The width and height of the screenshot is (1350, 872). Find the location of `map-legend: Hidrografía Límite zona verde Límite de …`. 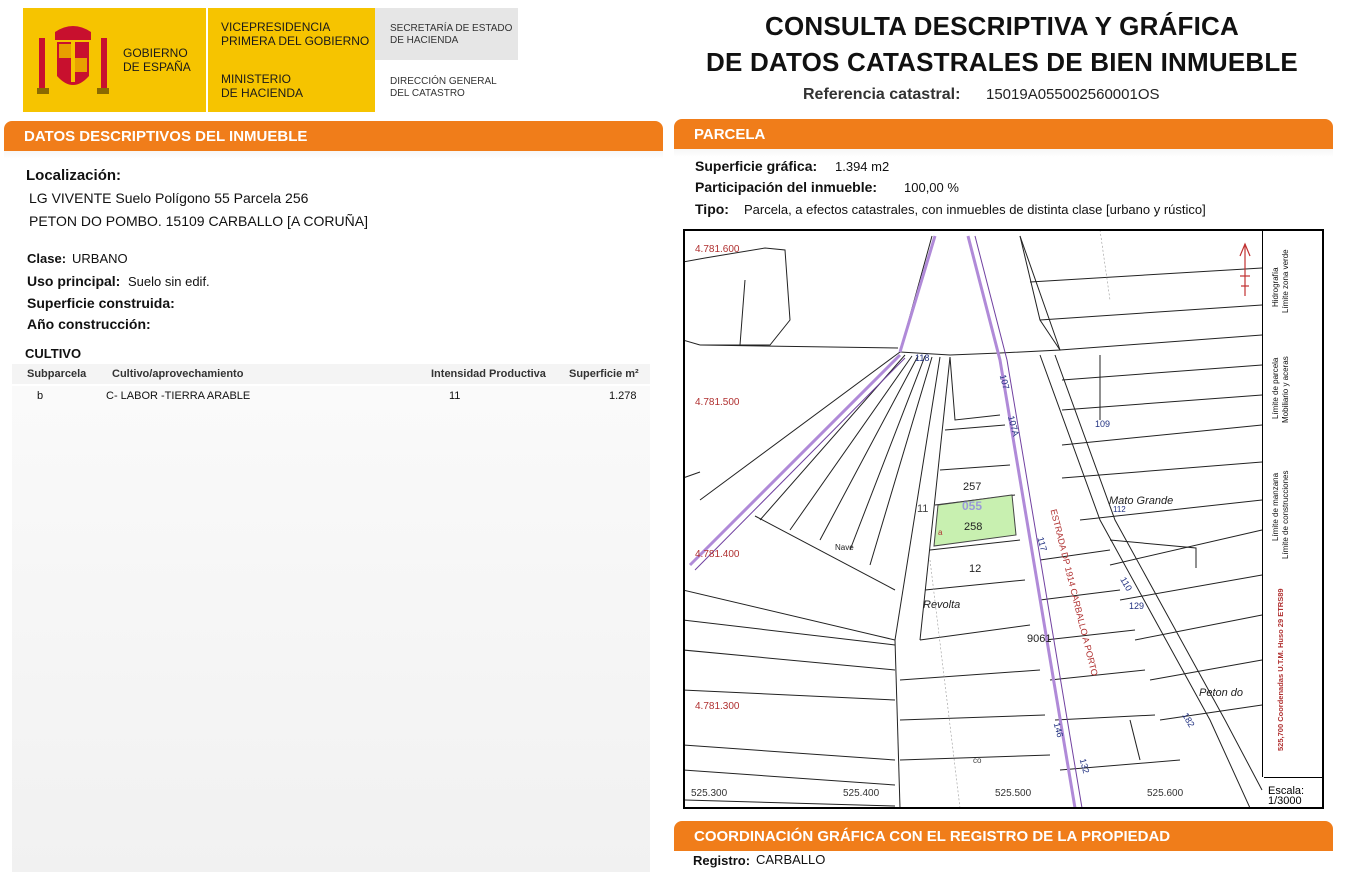

map-legend: Hidrografía Límite zona verde Límite de … is located at coordinates (1292, 504).